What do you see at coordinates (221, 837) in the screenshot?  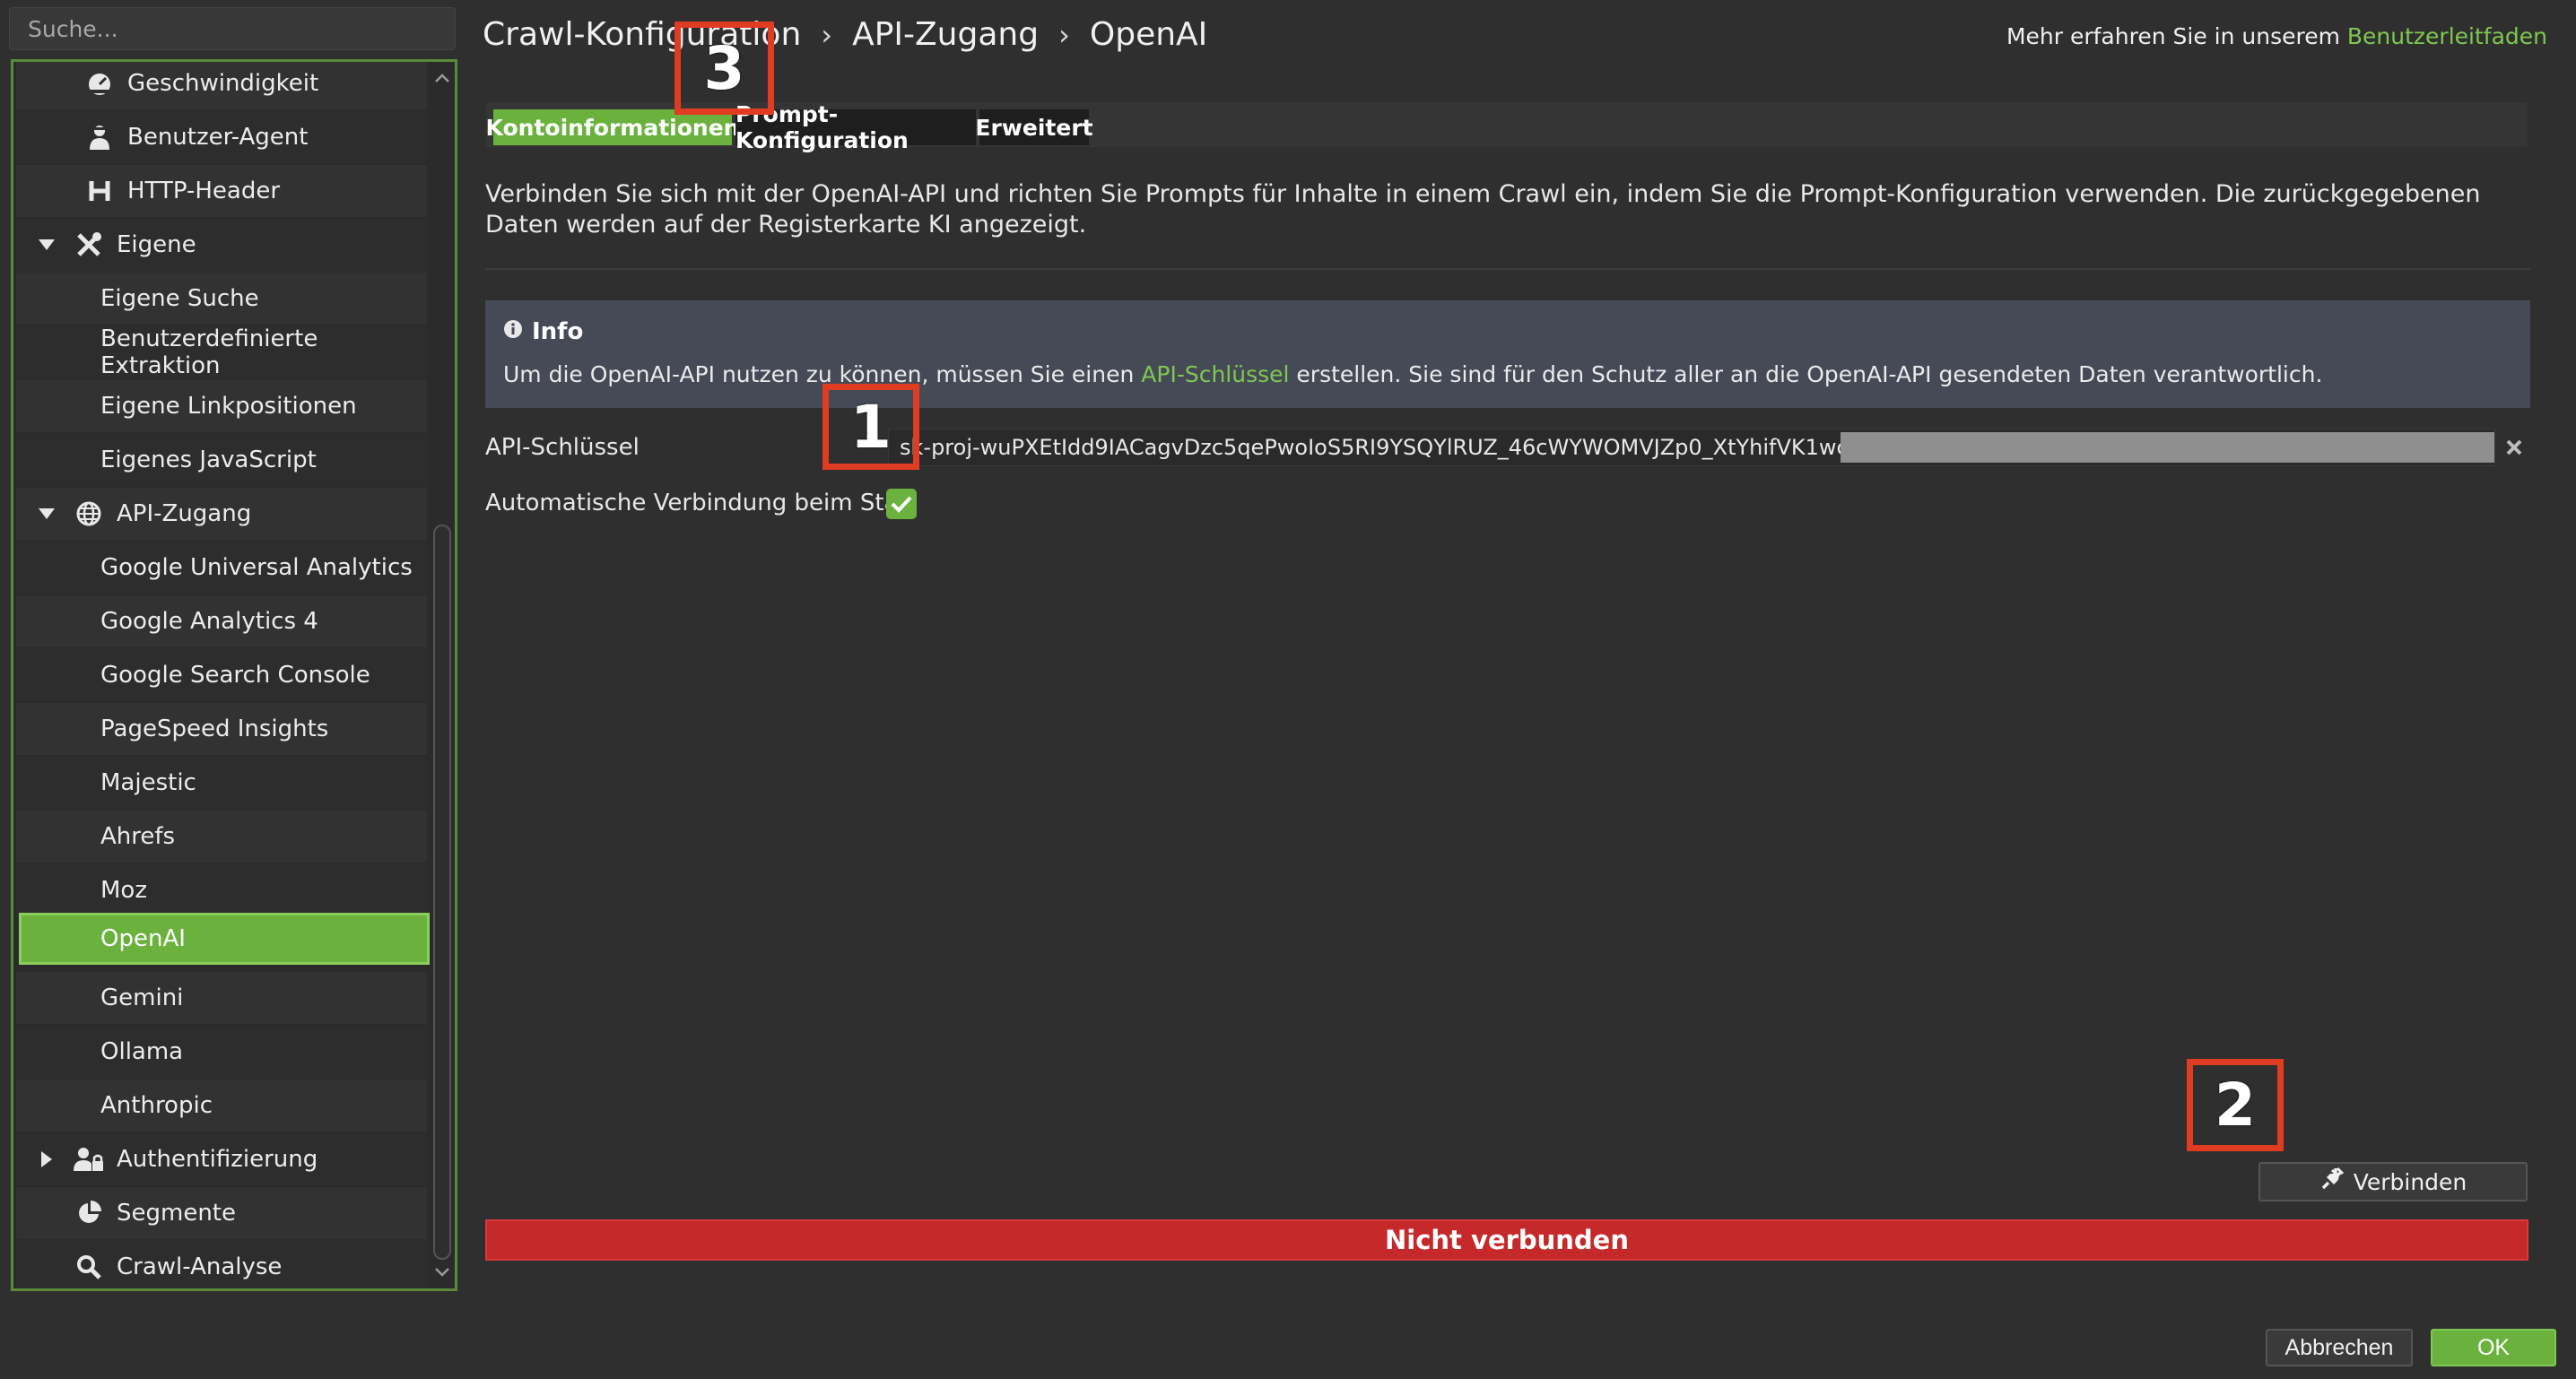 I see `sidebar-item-ahrefs: Ahrefs` at bounding box center [221, 837].